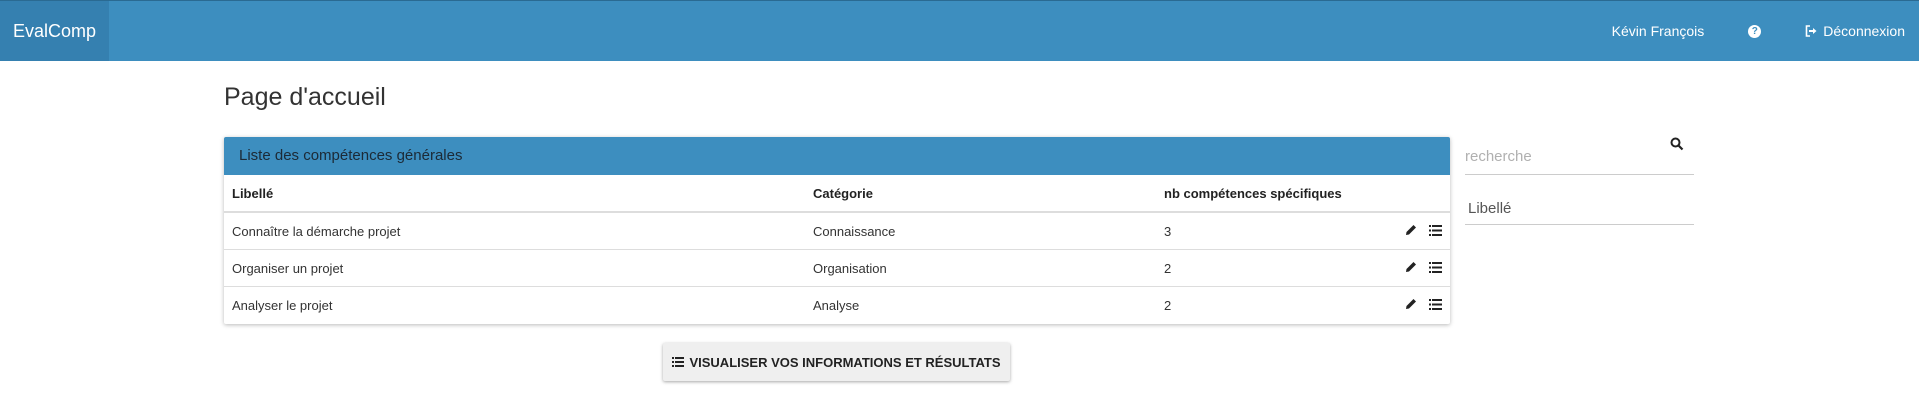 This screenshot has height=420, width=1919. Describe the element at coordinates (980, 194) in the screenshot. I see `column-header-categorie: Catégorie` at that location.